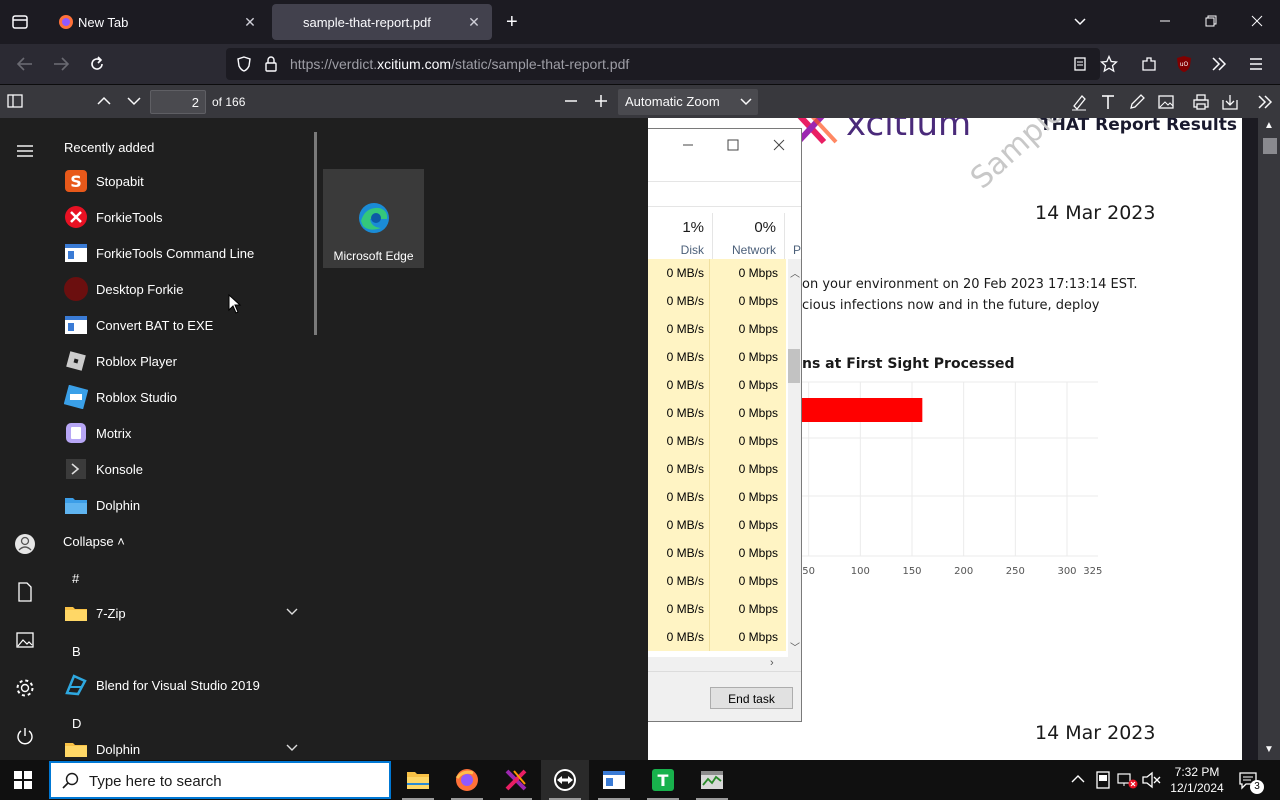 The image size is (1280, 800). What do you see at coordinates (751, 698) in the screenshot?
I see `end-task-button: End task` at bounding box center [751, 698].